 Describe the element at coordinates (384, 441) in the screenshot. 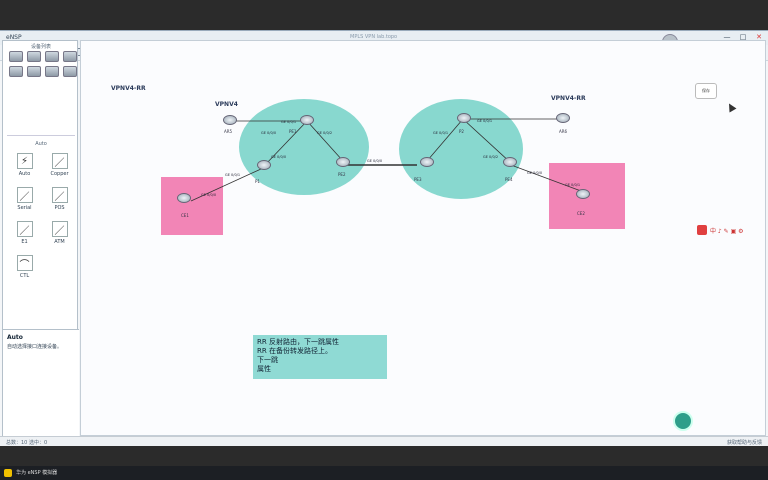

I see `status-bar: 总数：10 选中：0 获取帮助与反馈` at that location.